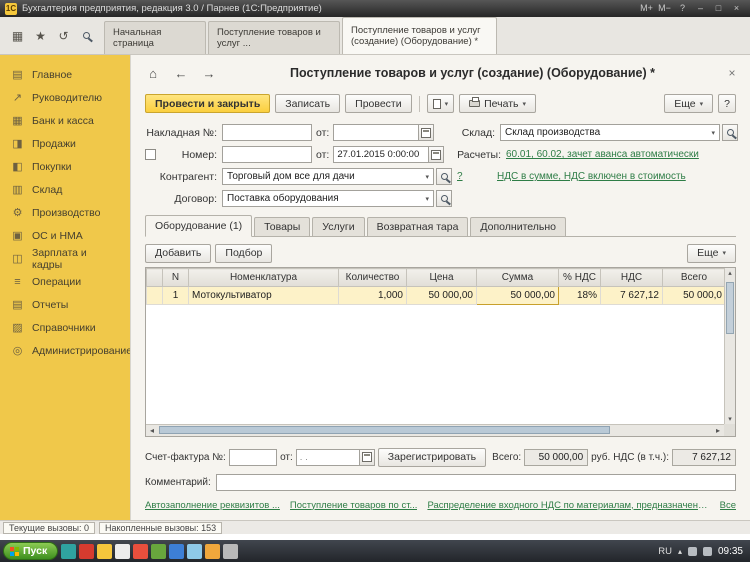  I want to click on column-header: Номенклатура, so click(263, 277).